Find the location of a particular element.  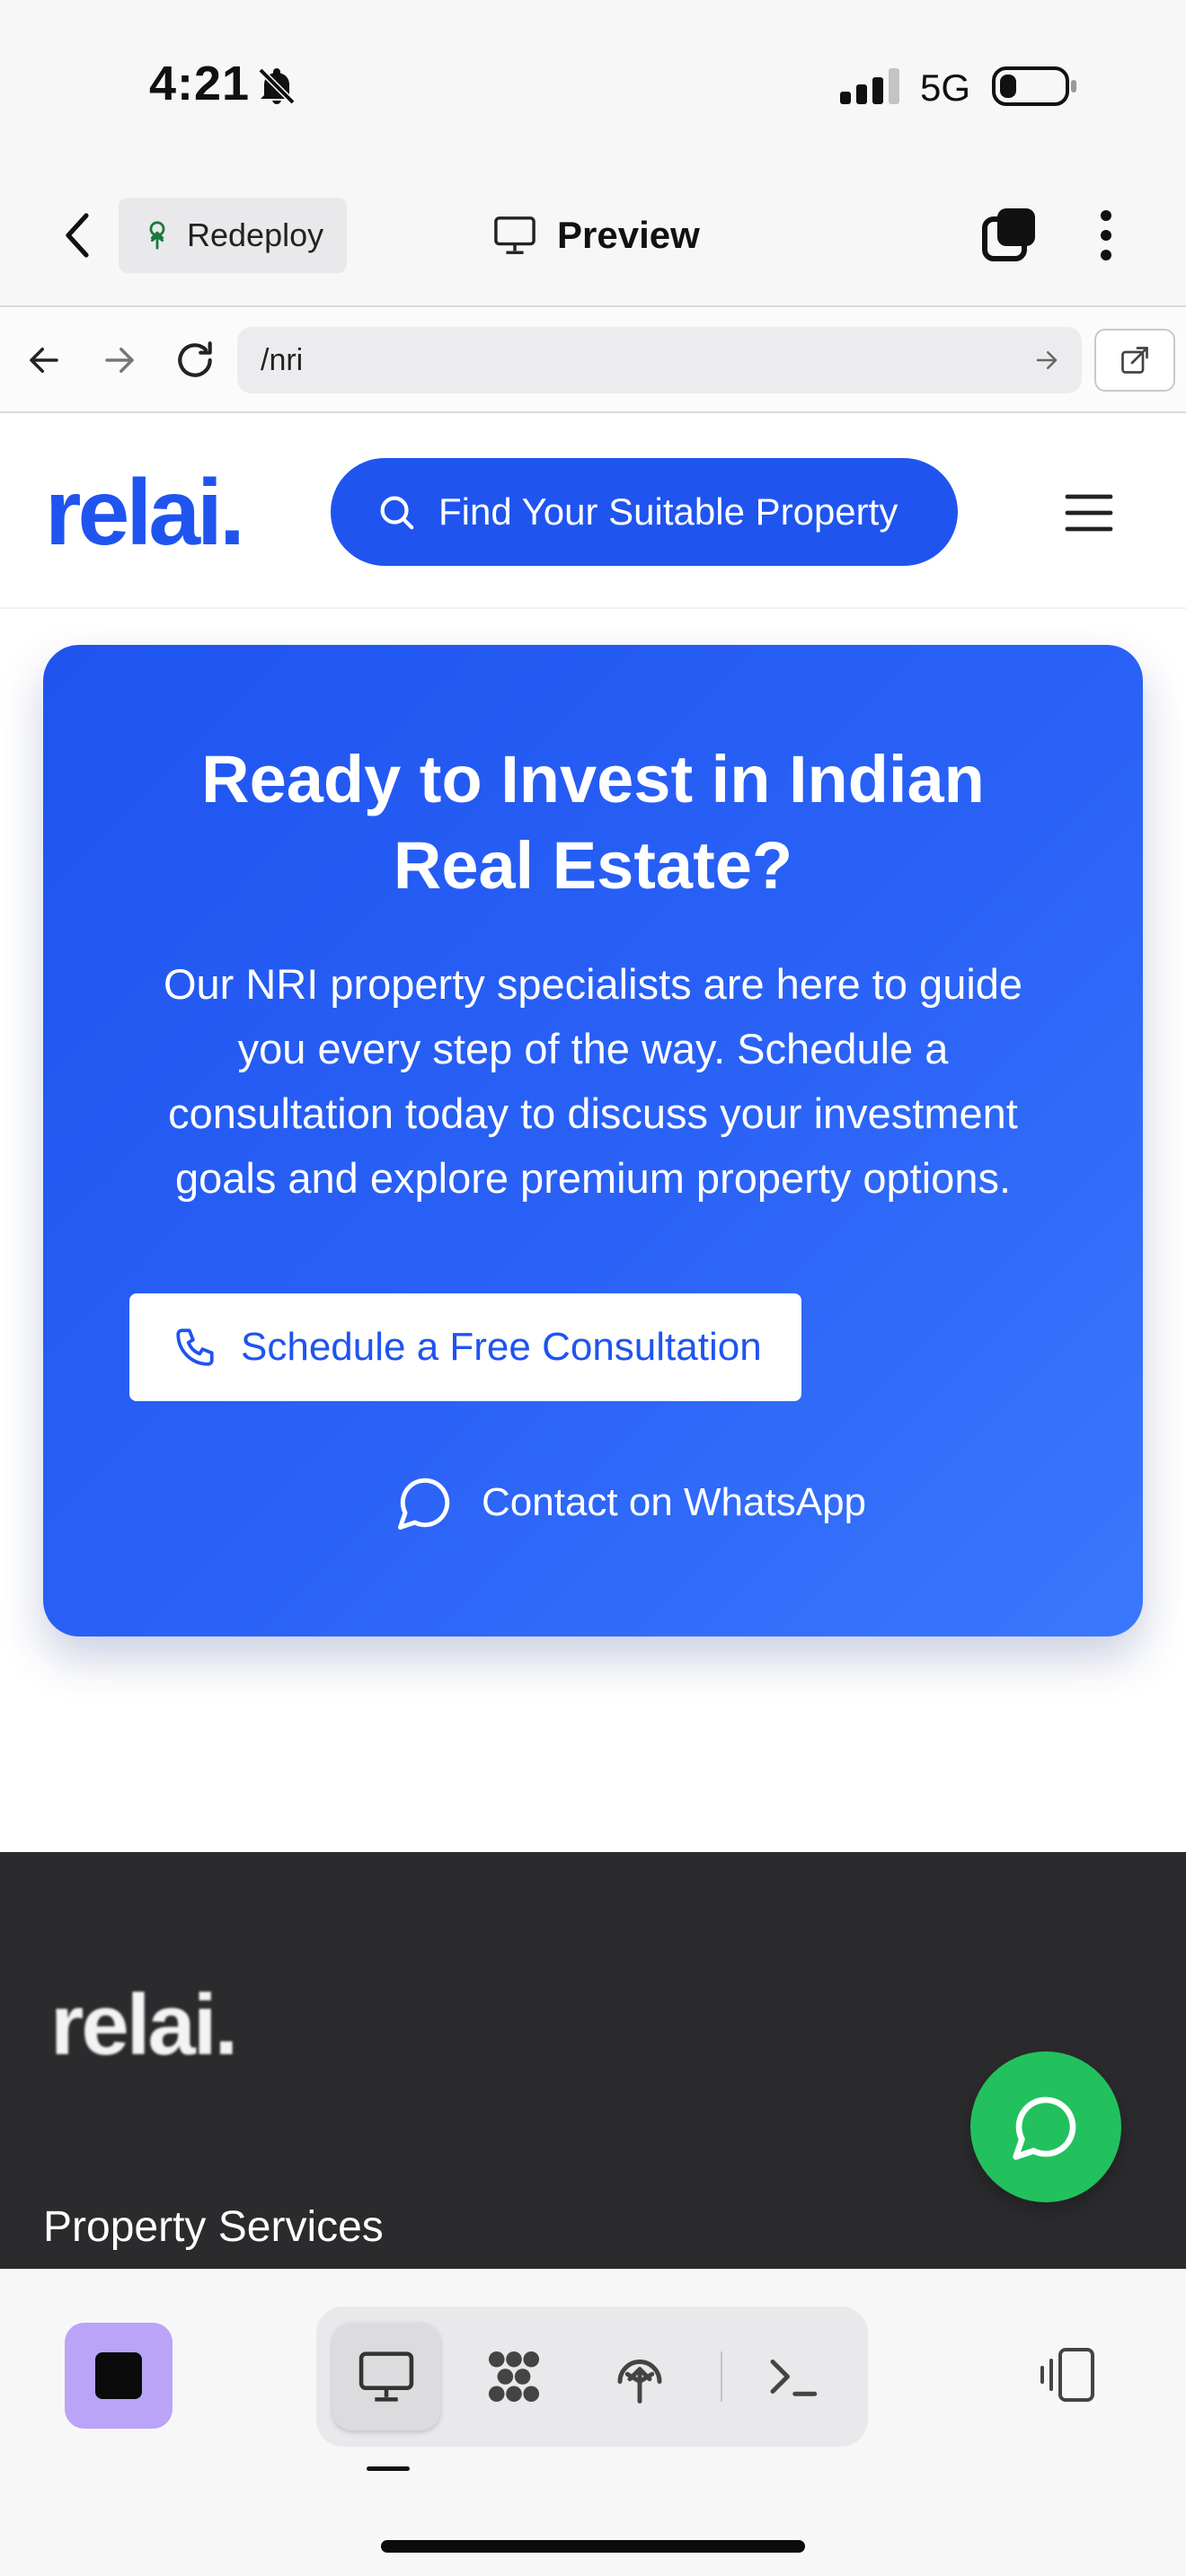

stop-icon is located at coordinates (118, 2375).